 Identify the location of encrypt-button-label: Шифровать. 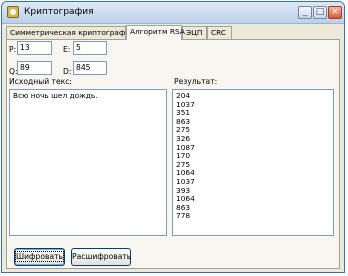
(39, 256).